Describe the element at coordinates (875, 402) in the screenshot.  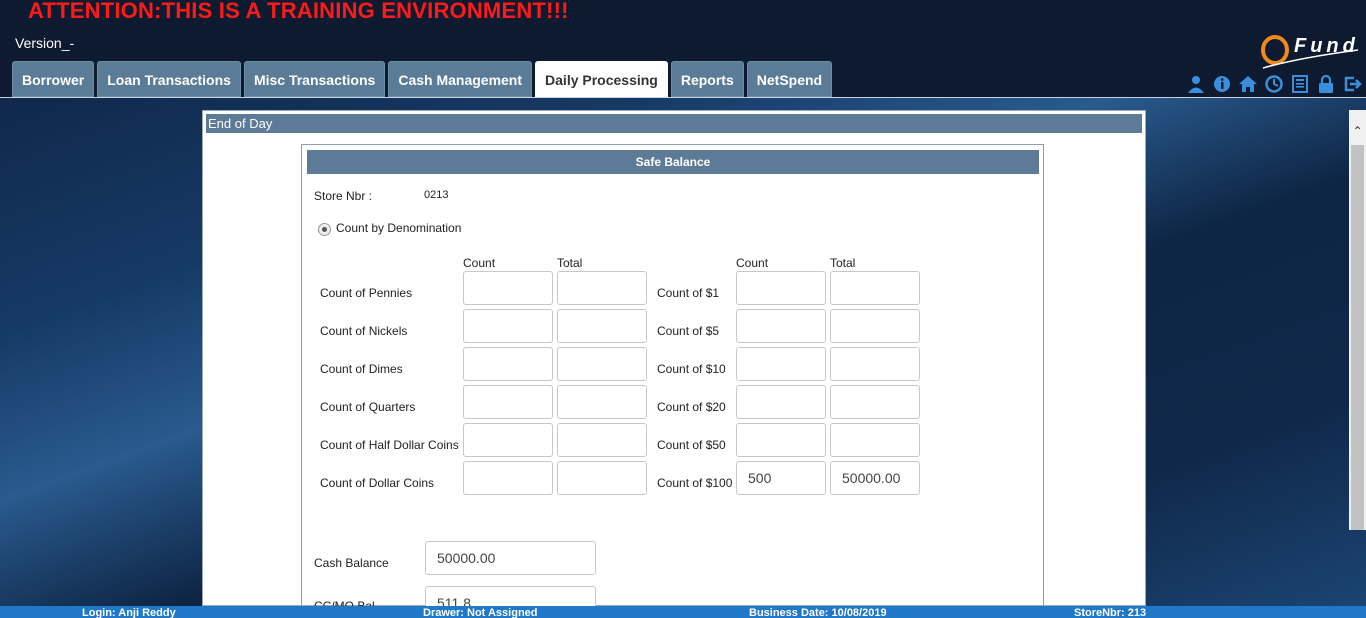
I see `twenties-total-input` at that location.